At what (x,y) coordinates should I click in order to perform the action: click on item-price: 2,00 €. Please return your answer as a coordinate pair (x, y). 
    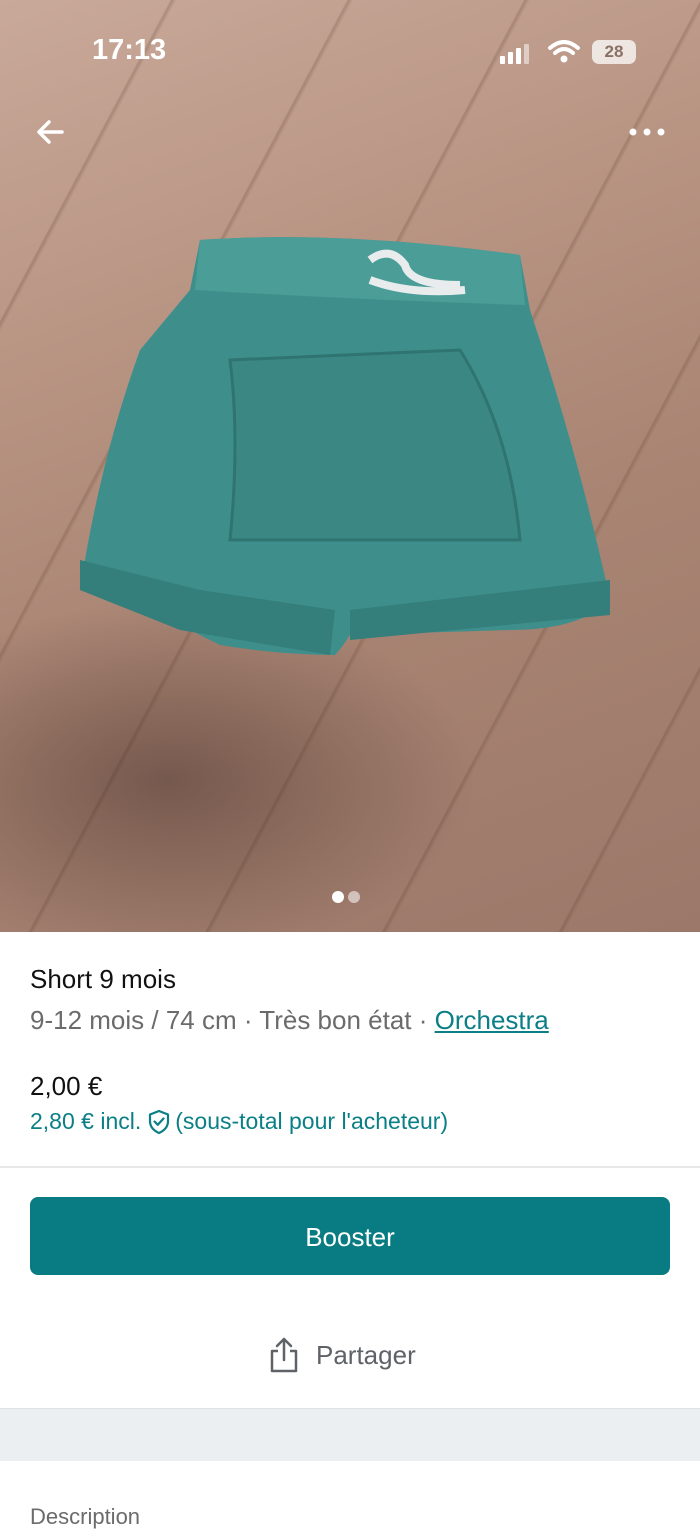
    Looking at the image, I should click on (66, 1086).